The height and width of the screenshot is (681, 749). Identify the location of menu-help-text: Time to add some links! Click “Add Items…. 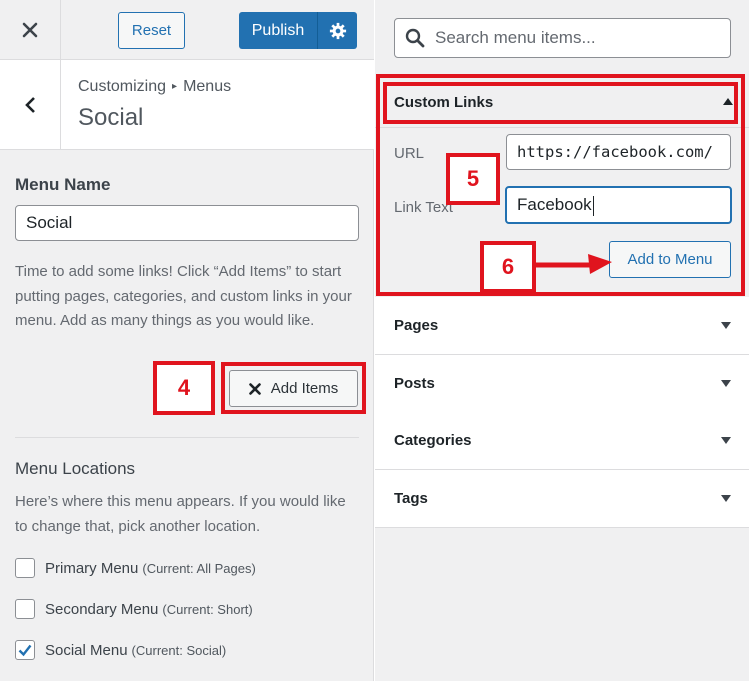
(183, 296).